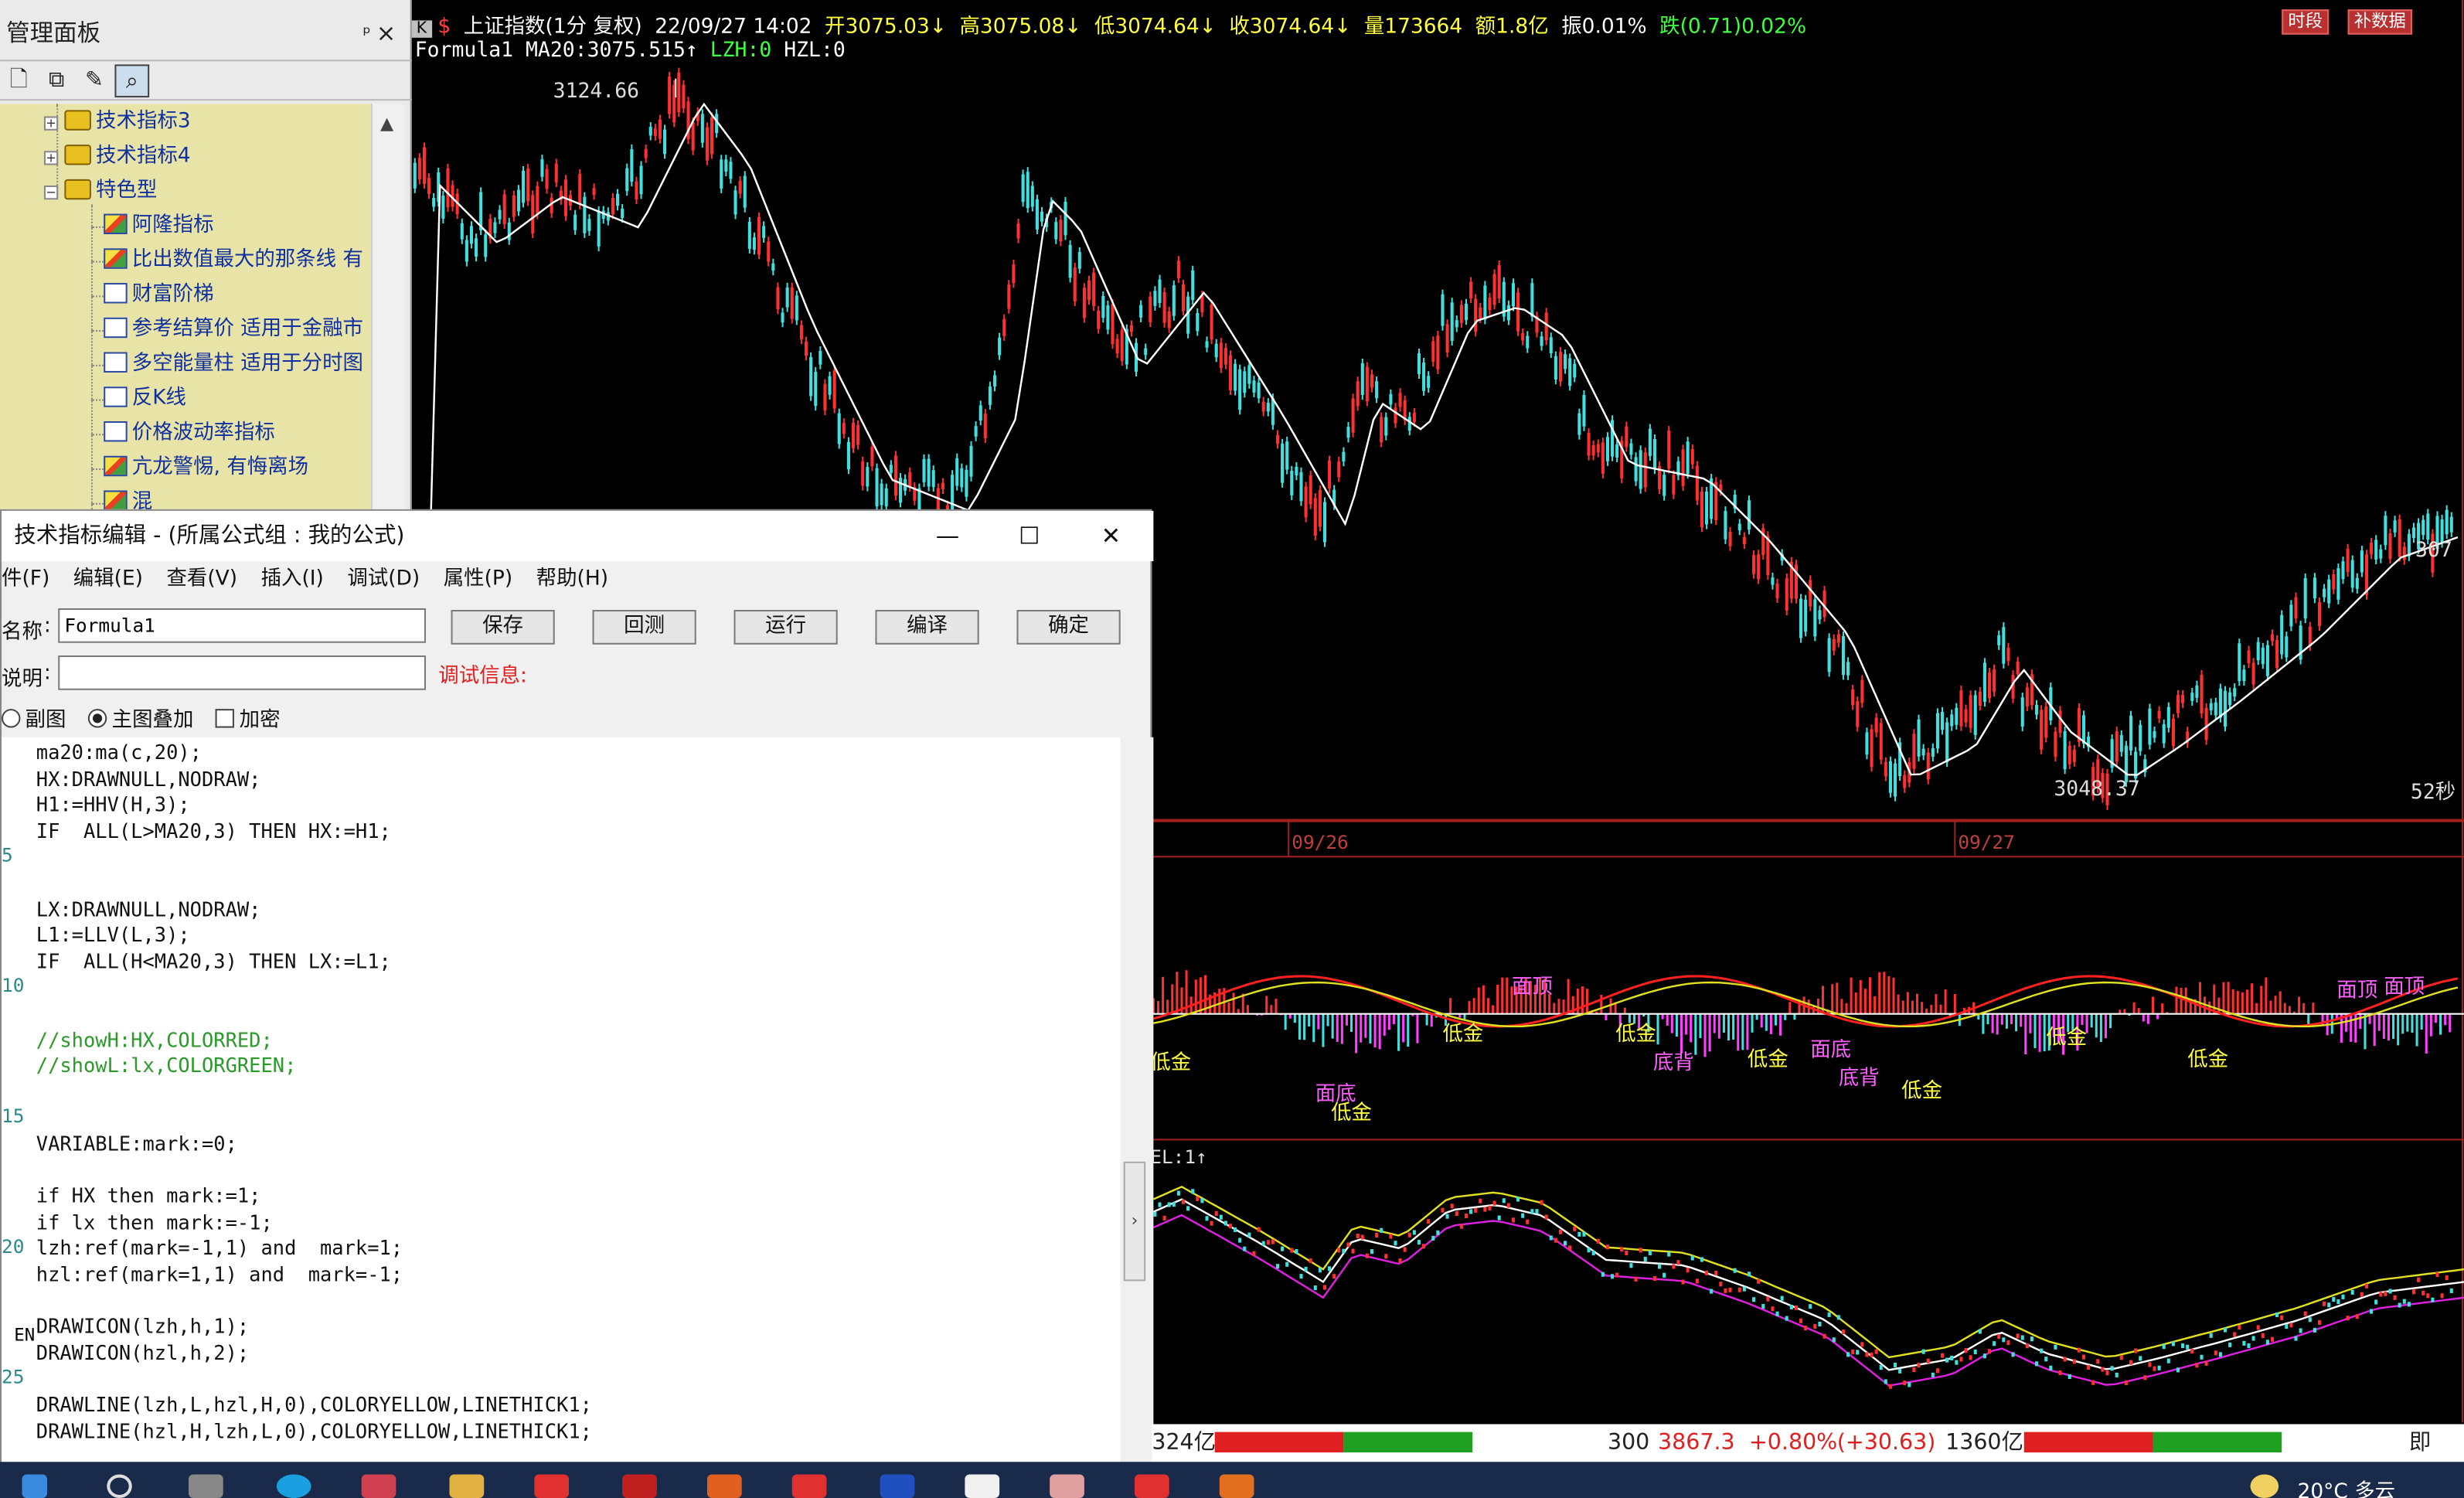  Describe the element at coordinates (140, 721) in the screenshot. I see `radio-main-overlay: 主图叠加` at that location.